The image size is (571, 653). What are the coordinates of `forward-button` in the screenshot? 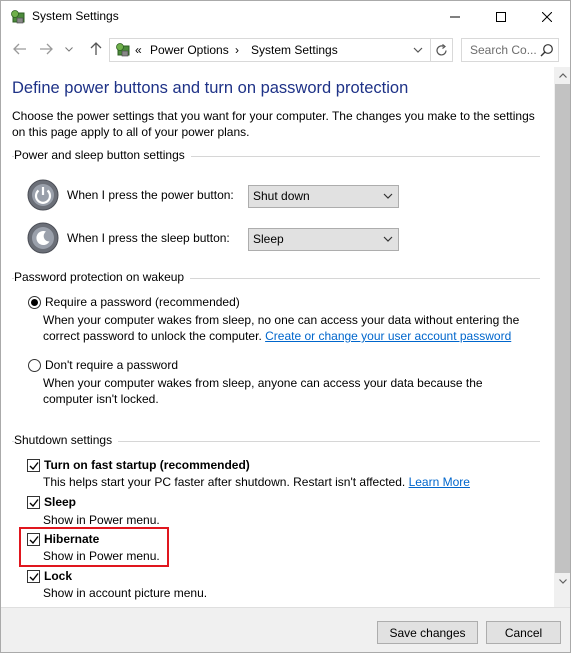 It's located at (46, 49).